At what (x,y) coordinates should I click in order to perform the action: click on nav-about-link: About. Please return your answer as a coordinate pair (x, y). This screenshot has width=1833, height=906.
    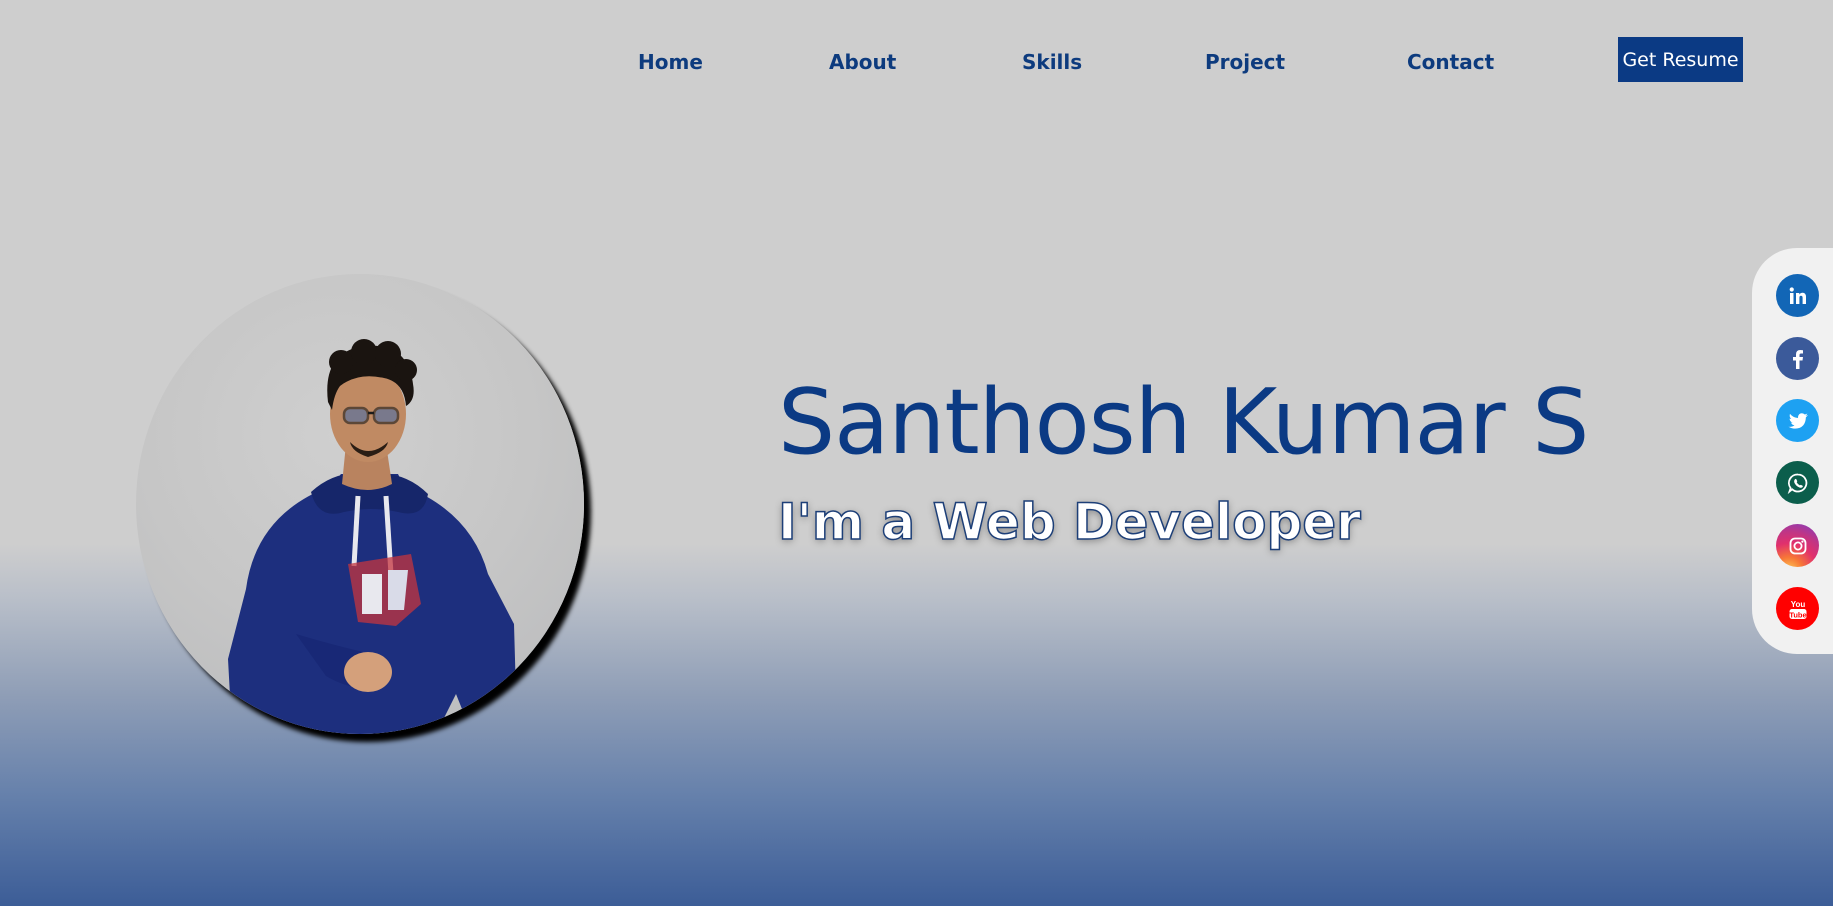
    Looking at the image, I should click on (862, 62).